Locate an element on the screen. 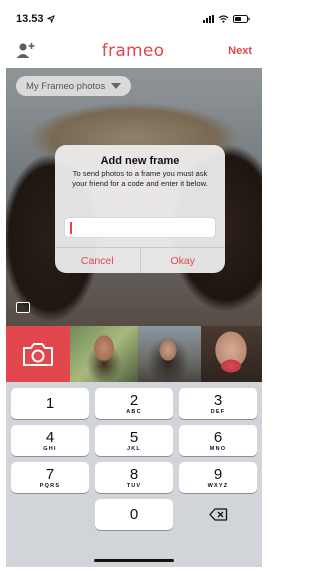 The height and width of the screenshot is (571, 320). home-indicator is located at coordinates (134, 560).